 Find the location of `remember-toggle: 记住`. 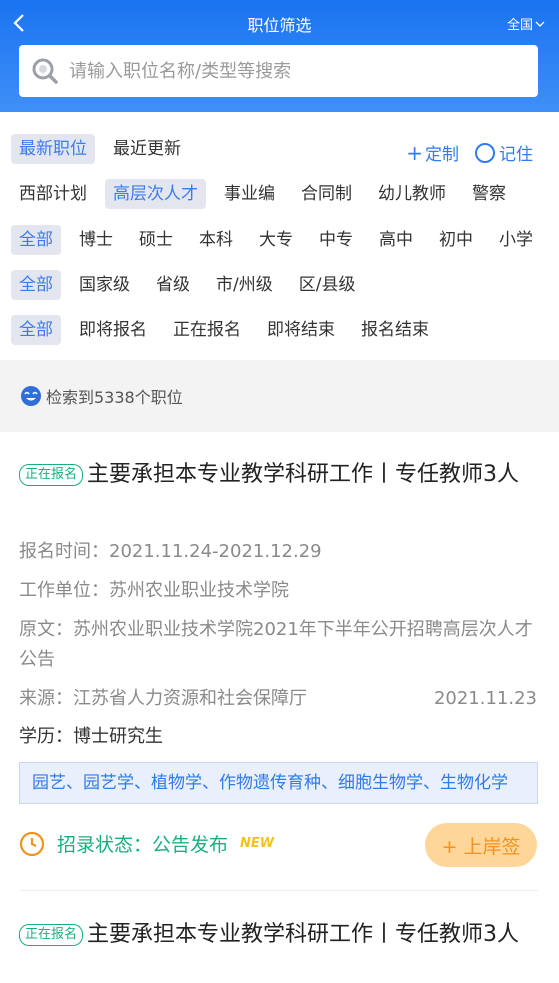

remember-toggle: 记住 is located at coordinates (504, 152).